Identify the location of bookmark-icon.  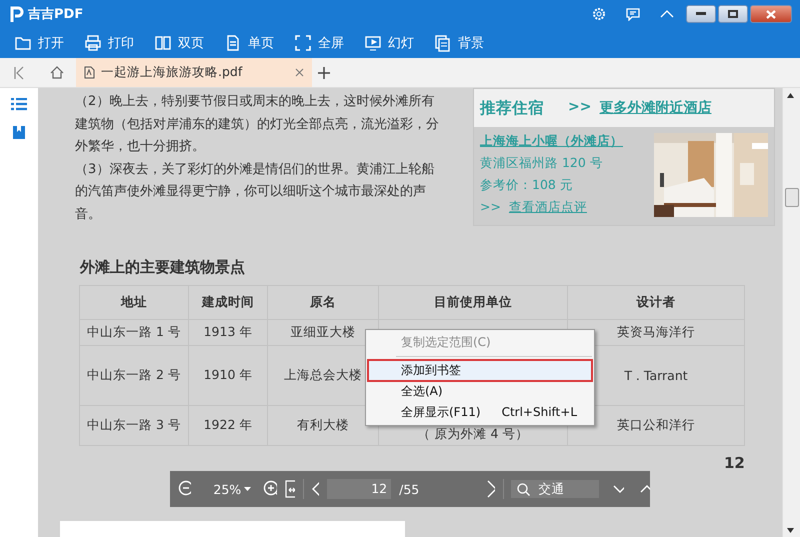
(19, 132).